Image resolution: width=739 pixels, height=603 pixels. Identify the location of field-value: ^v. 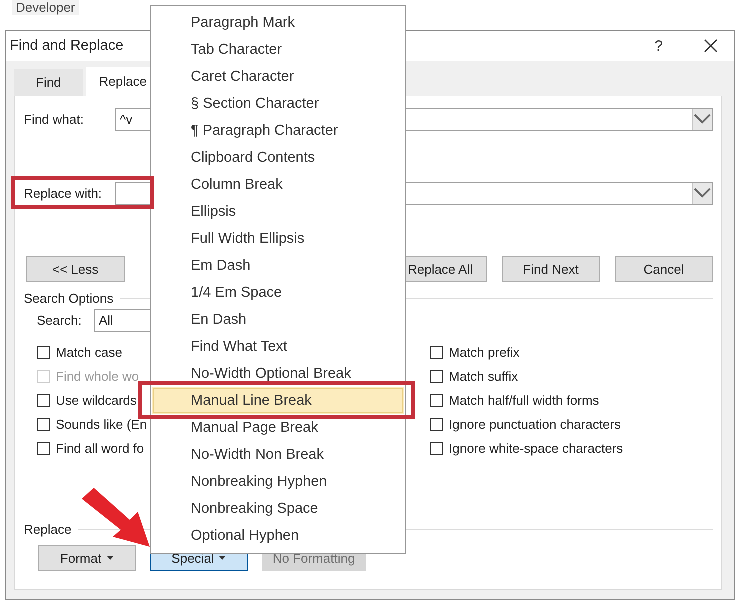
(126, 119).